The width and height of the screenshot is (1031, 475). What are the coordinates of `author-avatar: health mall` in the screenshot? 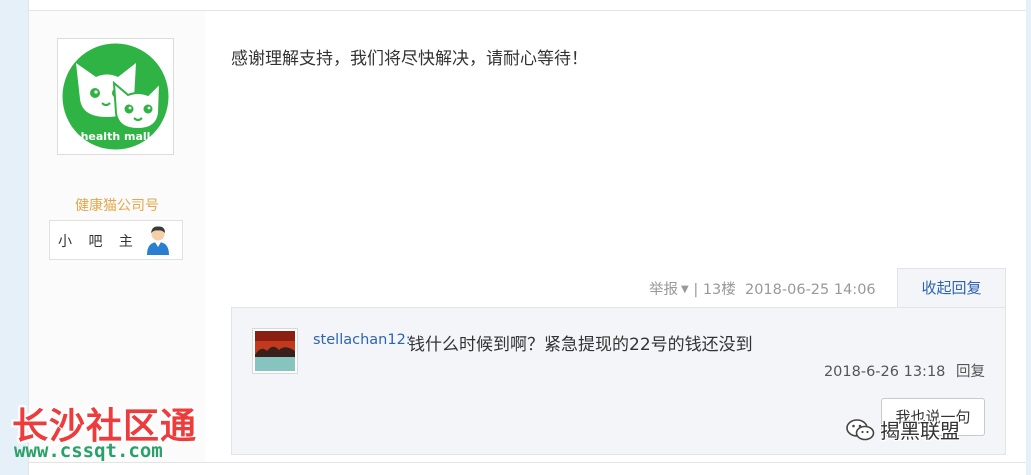 It's located at (115, 96).